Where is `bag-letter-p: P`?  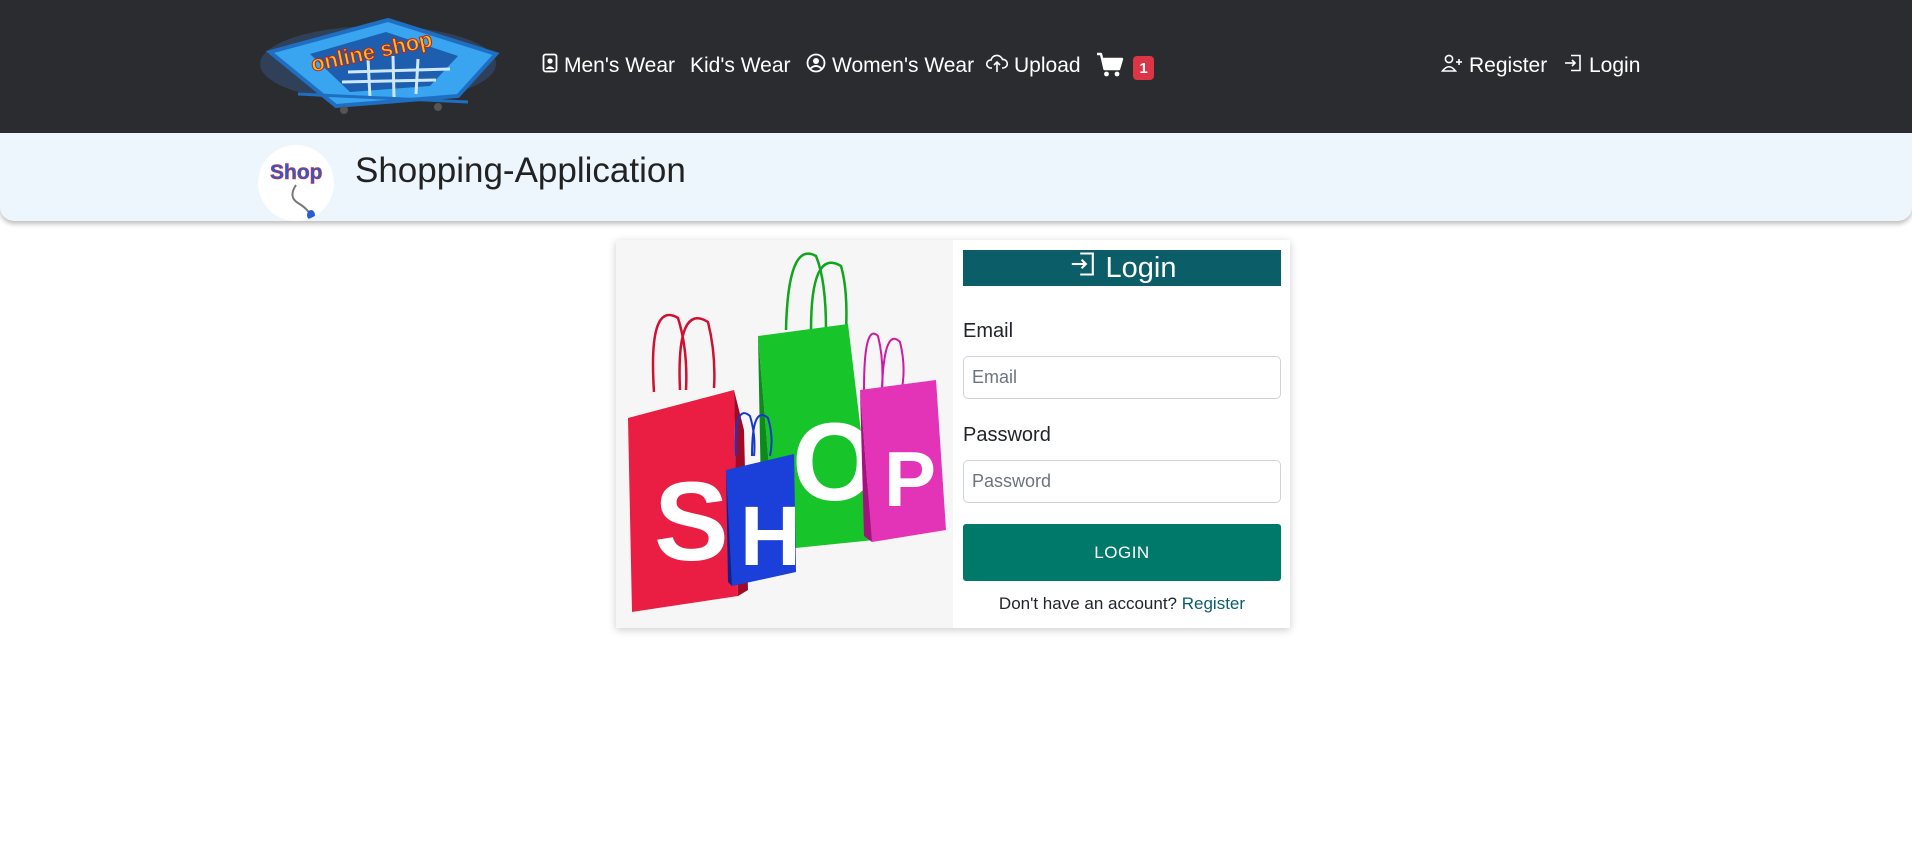 bag-letter-p: P is located at coordinates (910, 479).